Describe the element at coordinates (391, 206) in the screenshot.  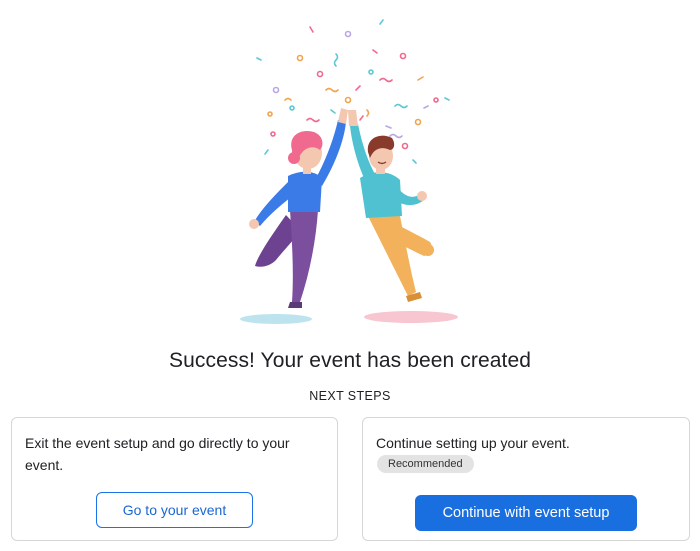
I see `man-figure` at that location.